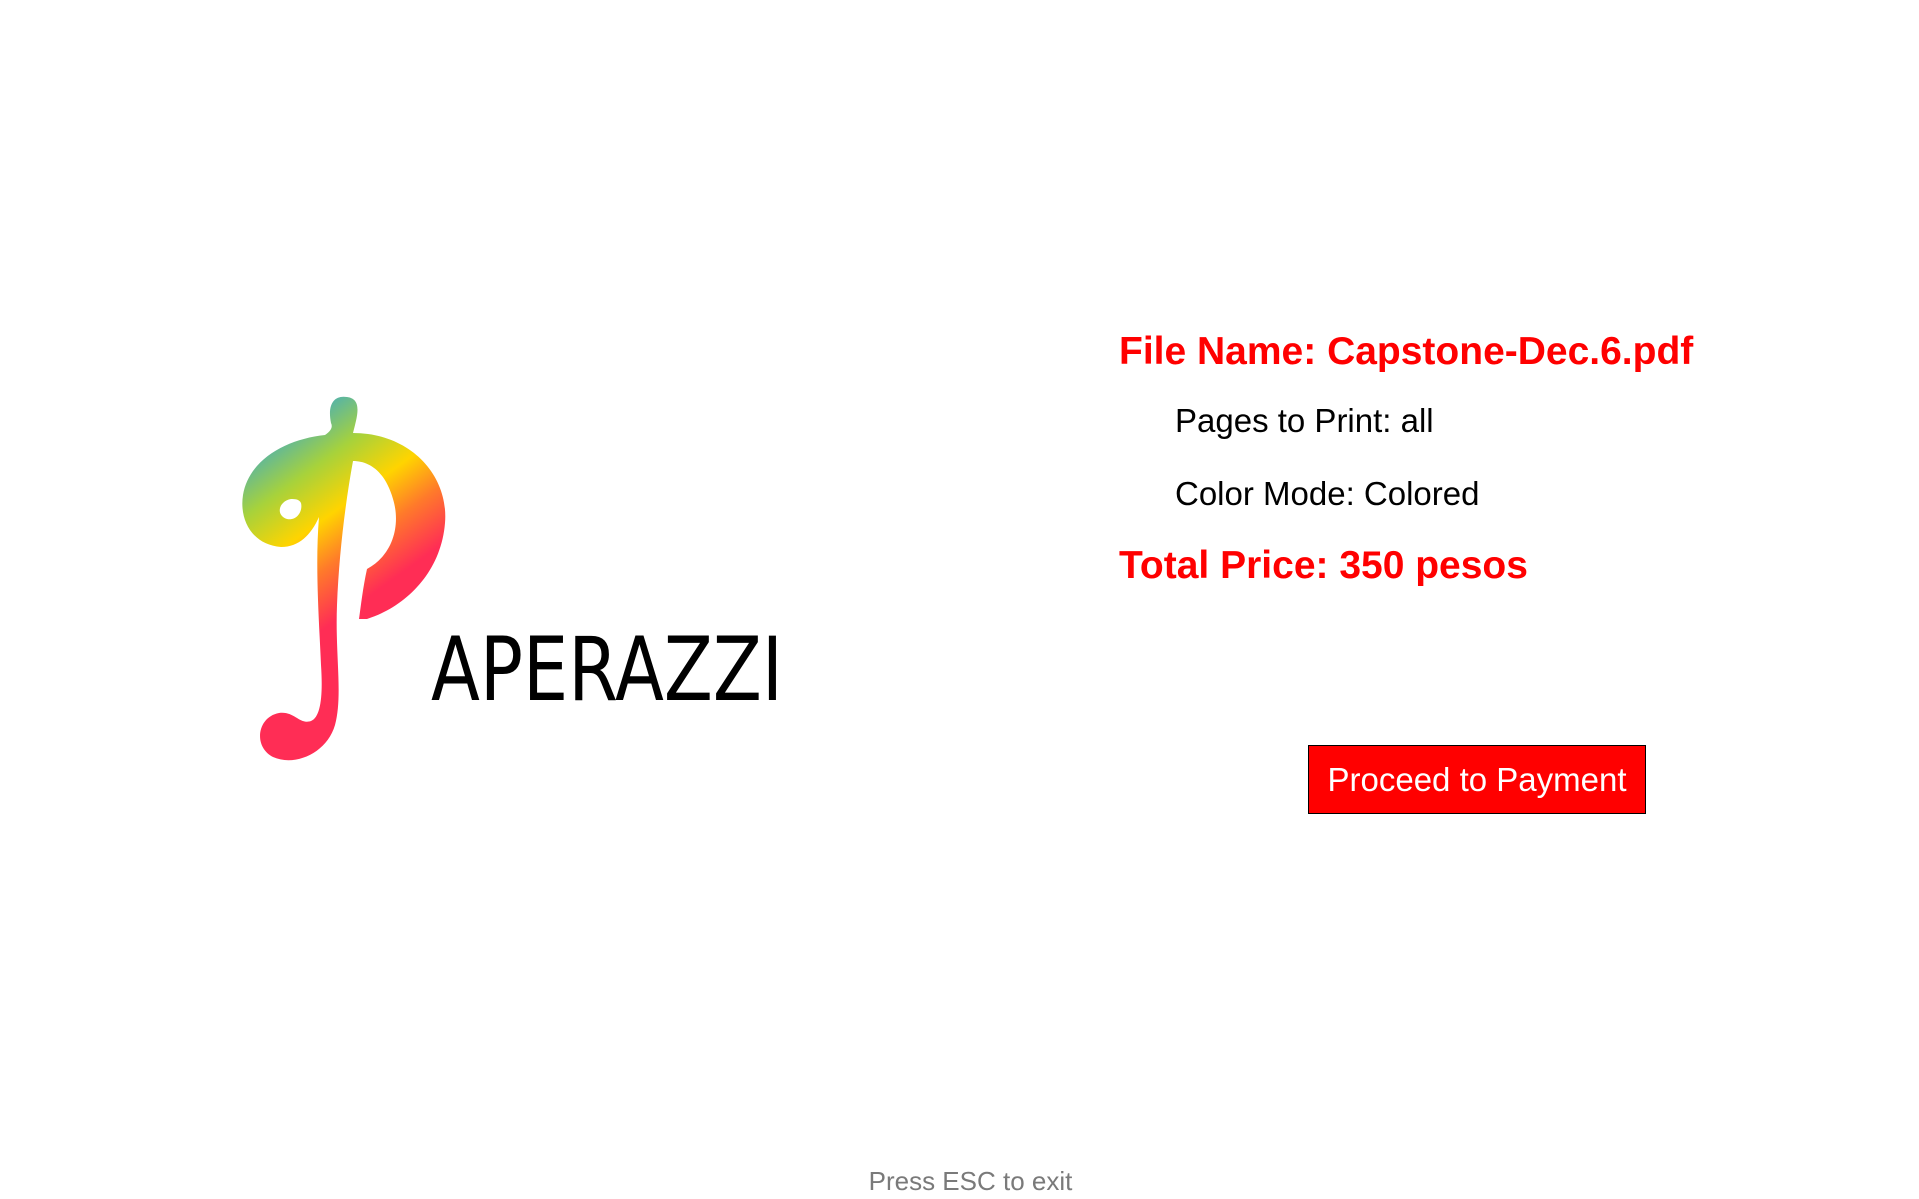 This screenshot has width=1919, height=1199. Describe the element at coordinates (512, 578) in the screenshot. I see `paperazzi-logo-graphic: APERAZZI` at that location.